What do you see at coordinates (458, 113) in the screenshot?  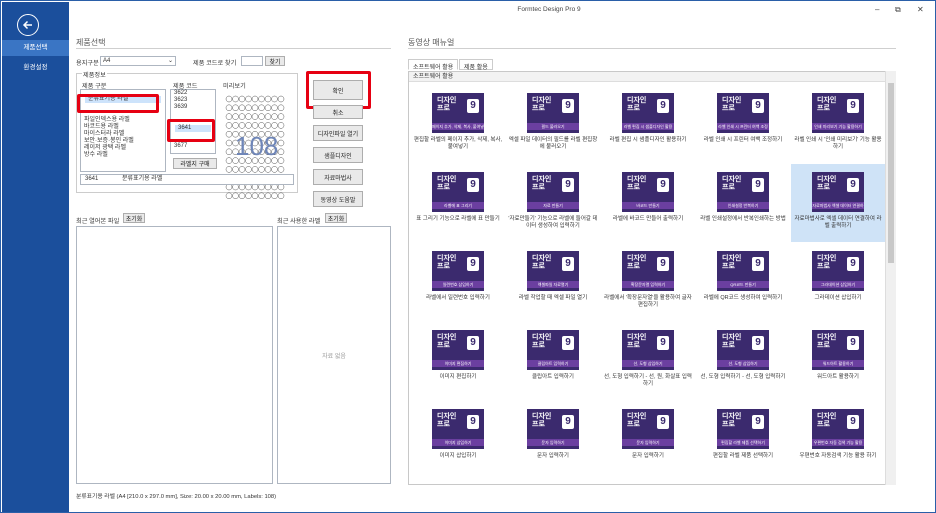 I see `video-thumbnail: 디자인 프로 9 페이지 추가, 삭제, 복사, 붙여넣기` at bounding box center [458, 113].